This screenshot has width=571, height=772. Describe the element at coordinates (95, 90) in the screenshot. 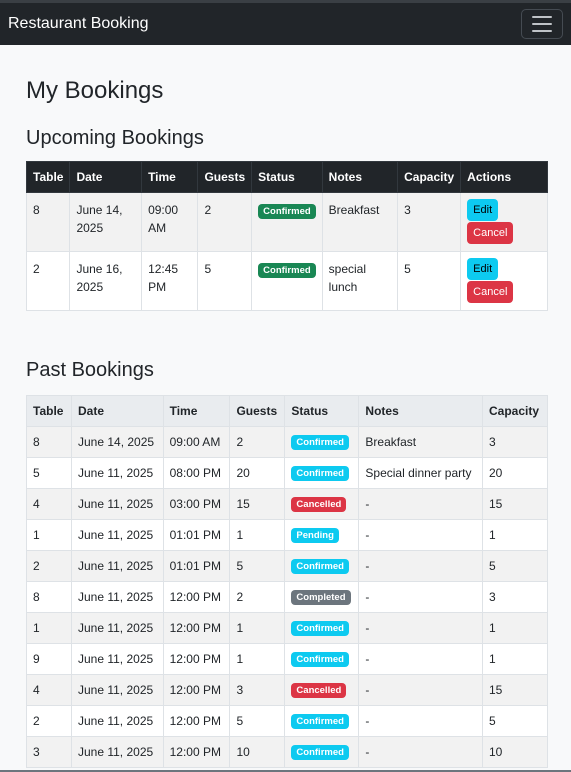

I see `page-title: My Bookings` at that location.